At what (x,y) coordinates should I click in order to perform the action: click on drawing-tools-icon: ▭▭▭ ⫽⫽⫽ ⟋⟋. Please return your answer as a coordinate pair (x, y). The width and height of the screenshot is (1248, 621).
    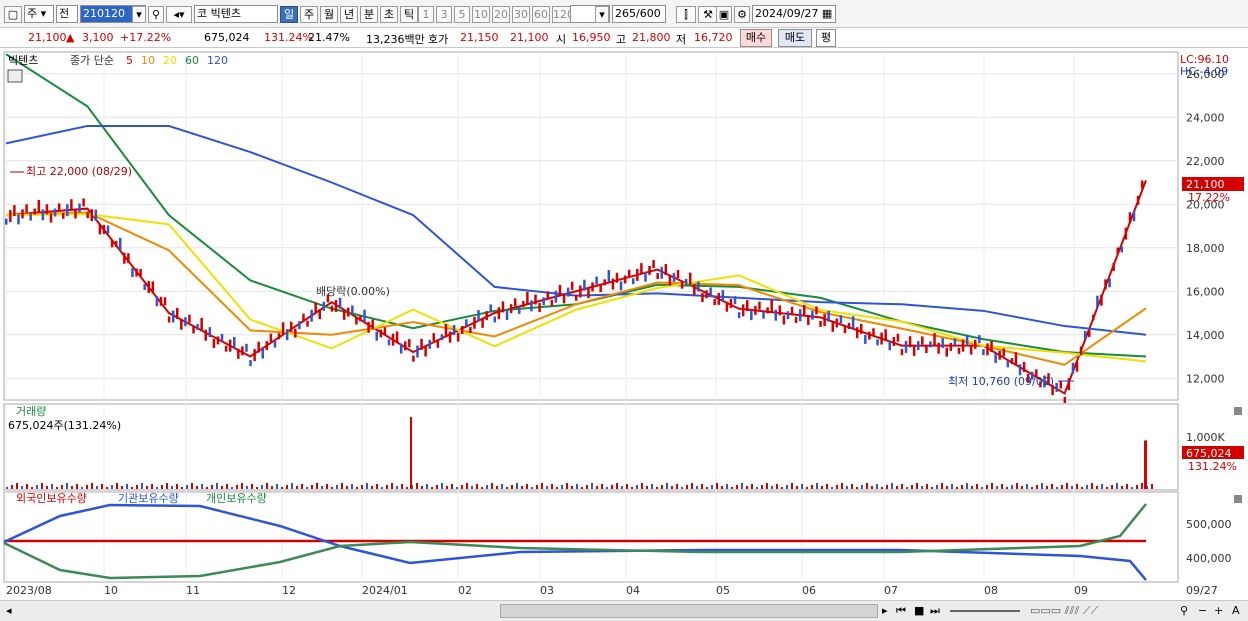
    Looking at the image, I should click on (1064, 611).